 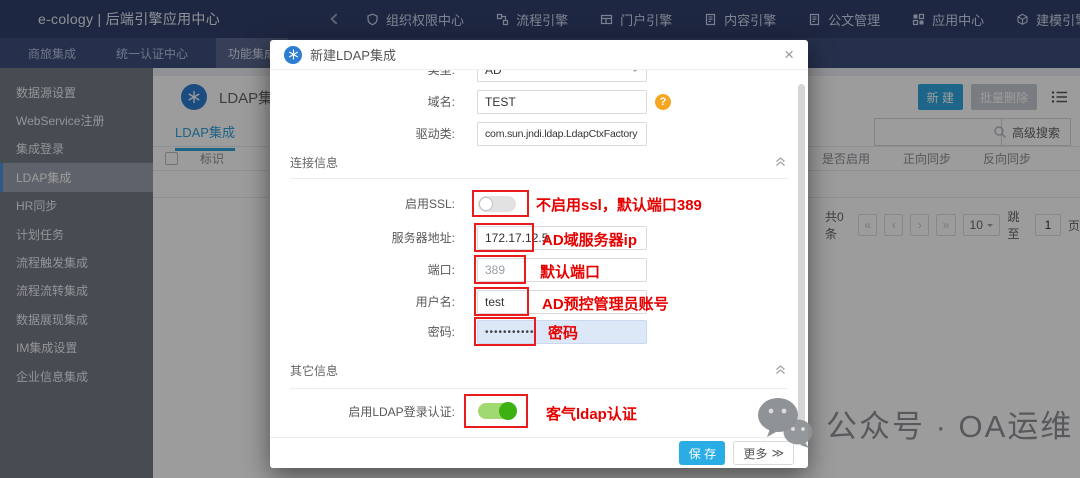 What do you see at coordinates (619, 205) in the screenshot?
I see `ssl-annotation: 不启用ssl，默认端口389` at bounding box center [619, 205].